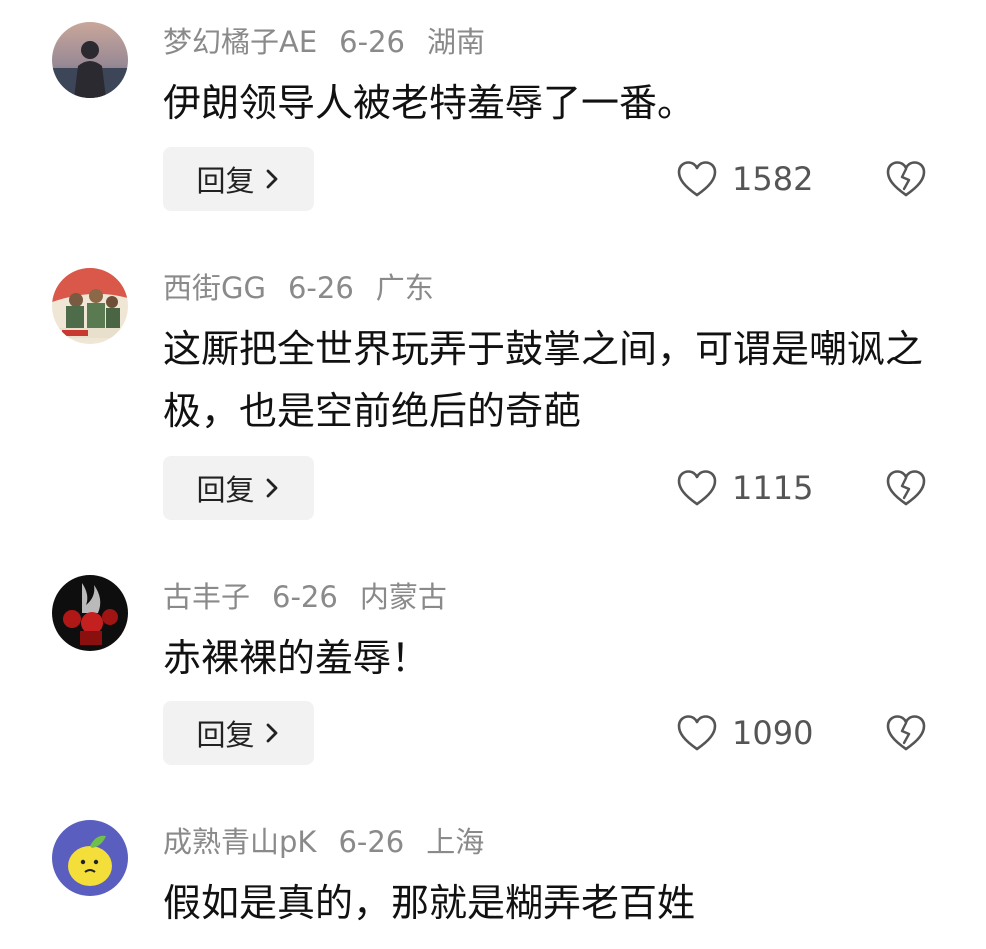 The height and width of the screenshot is (949, 986). I want to click on username: 西街GG, so click(214, 288).